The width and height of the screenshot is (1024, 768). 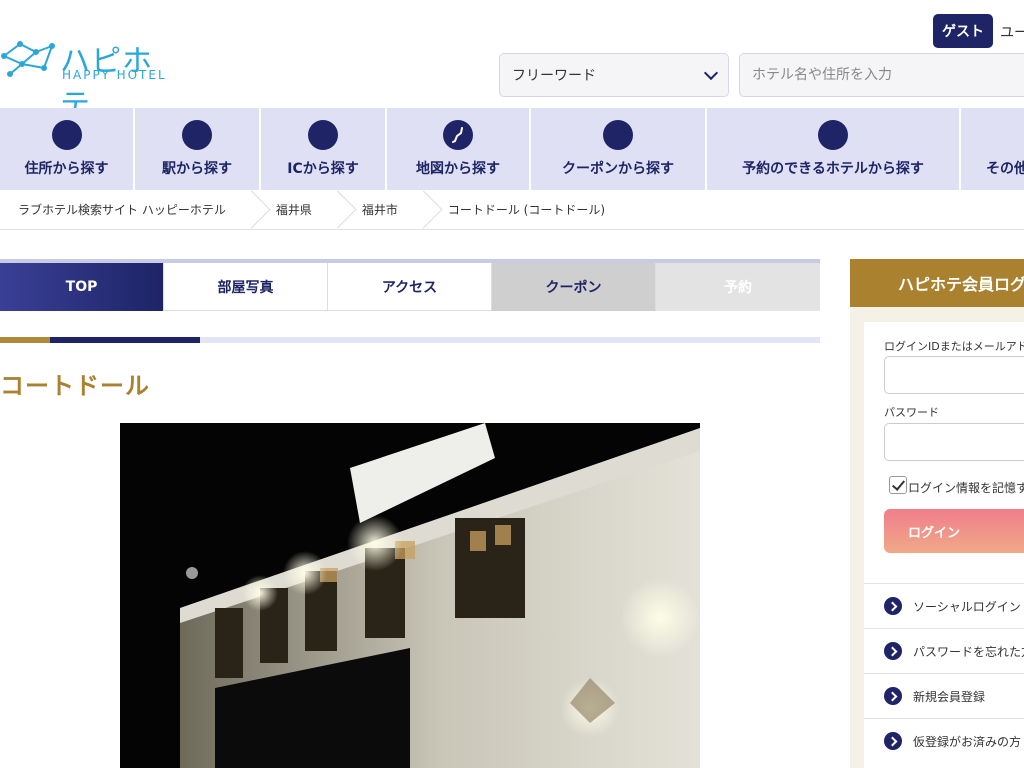 What do you see at coordinates (458, 135) in the screenshot?
I see `map-icon` at bounding box center [458, 135].